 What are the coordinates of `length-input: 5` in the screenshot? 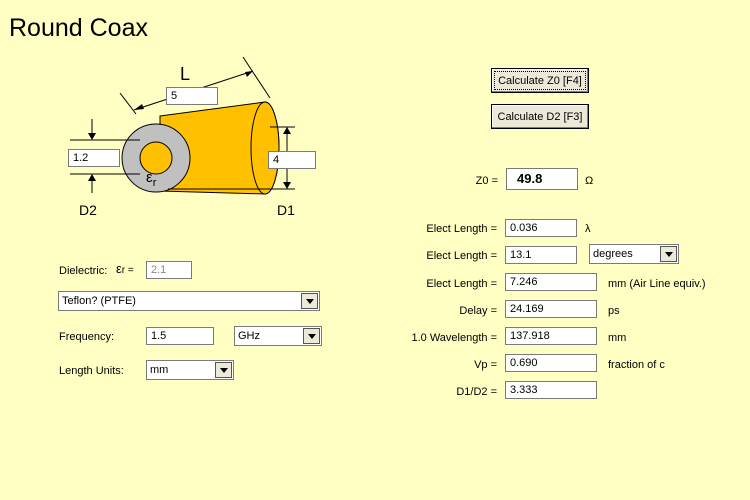 It's located at (192, 96).